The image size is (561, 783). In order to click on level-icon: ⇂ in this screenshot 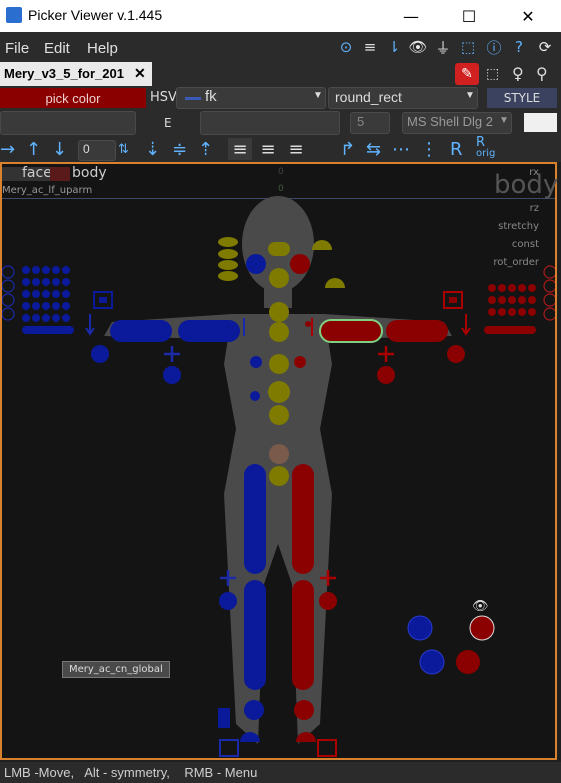, I will do `click(394, 47)`.